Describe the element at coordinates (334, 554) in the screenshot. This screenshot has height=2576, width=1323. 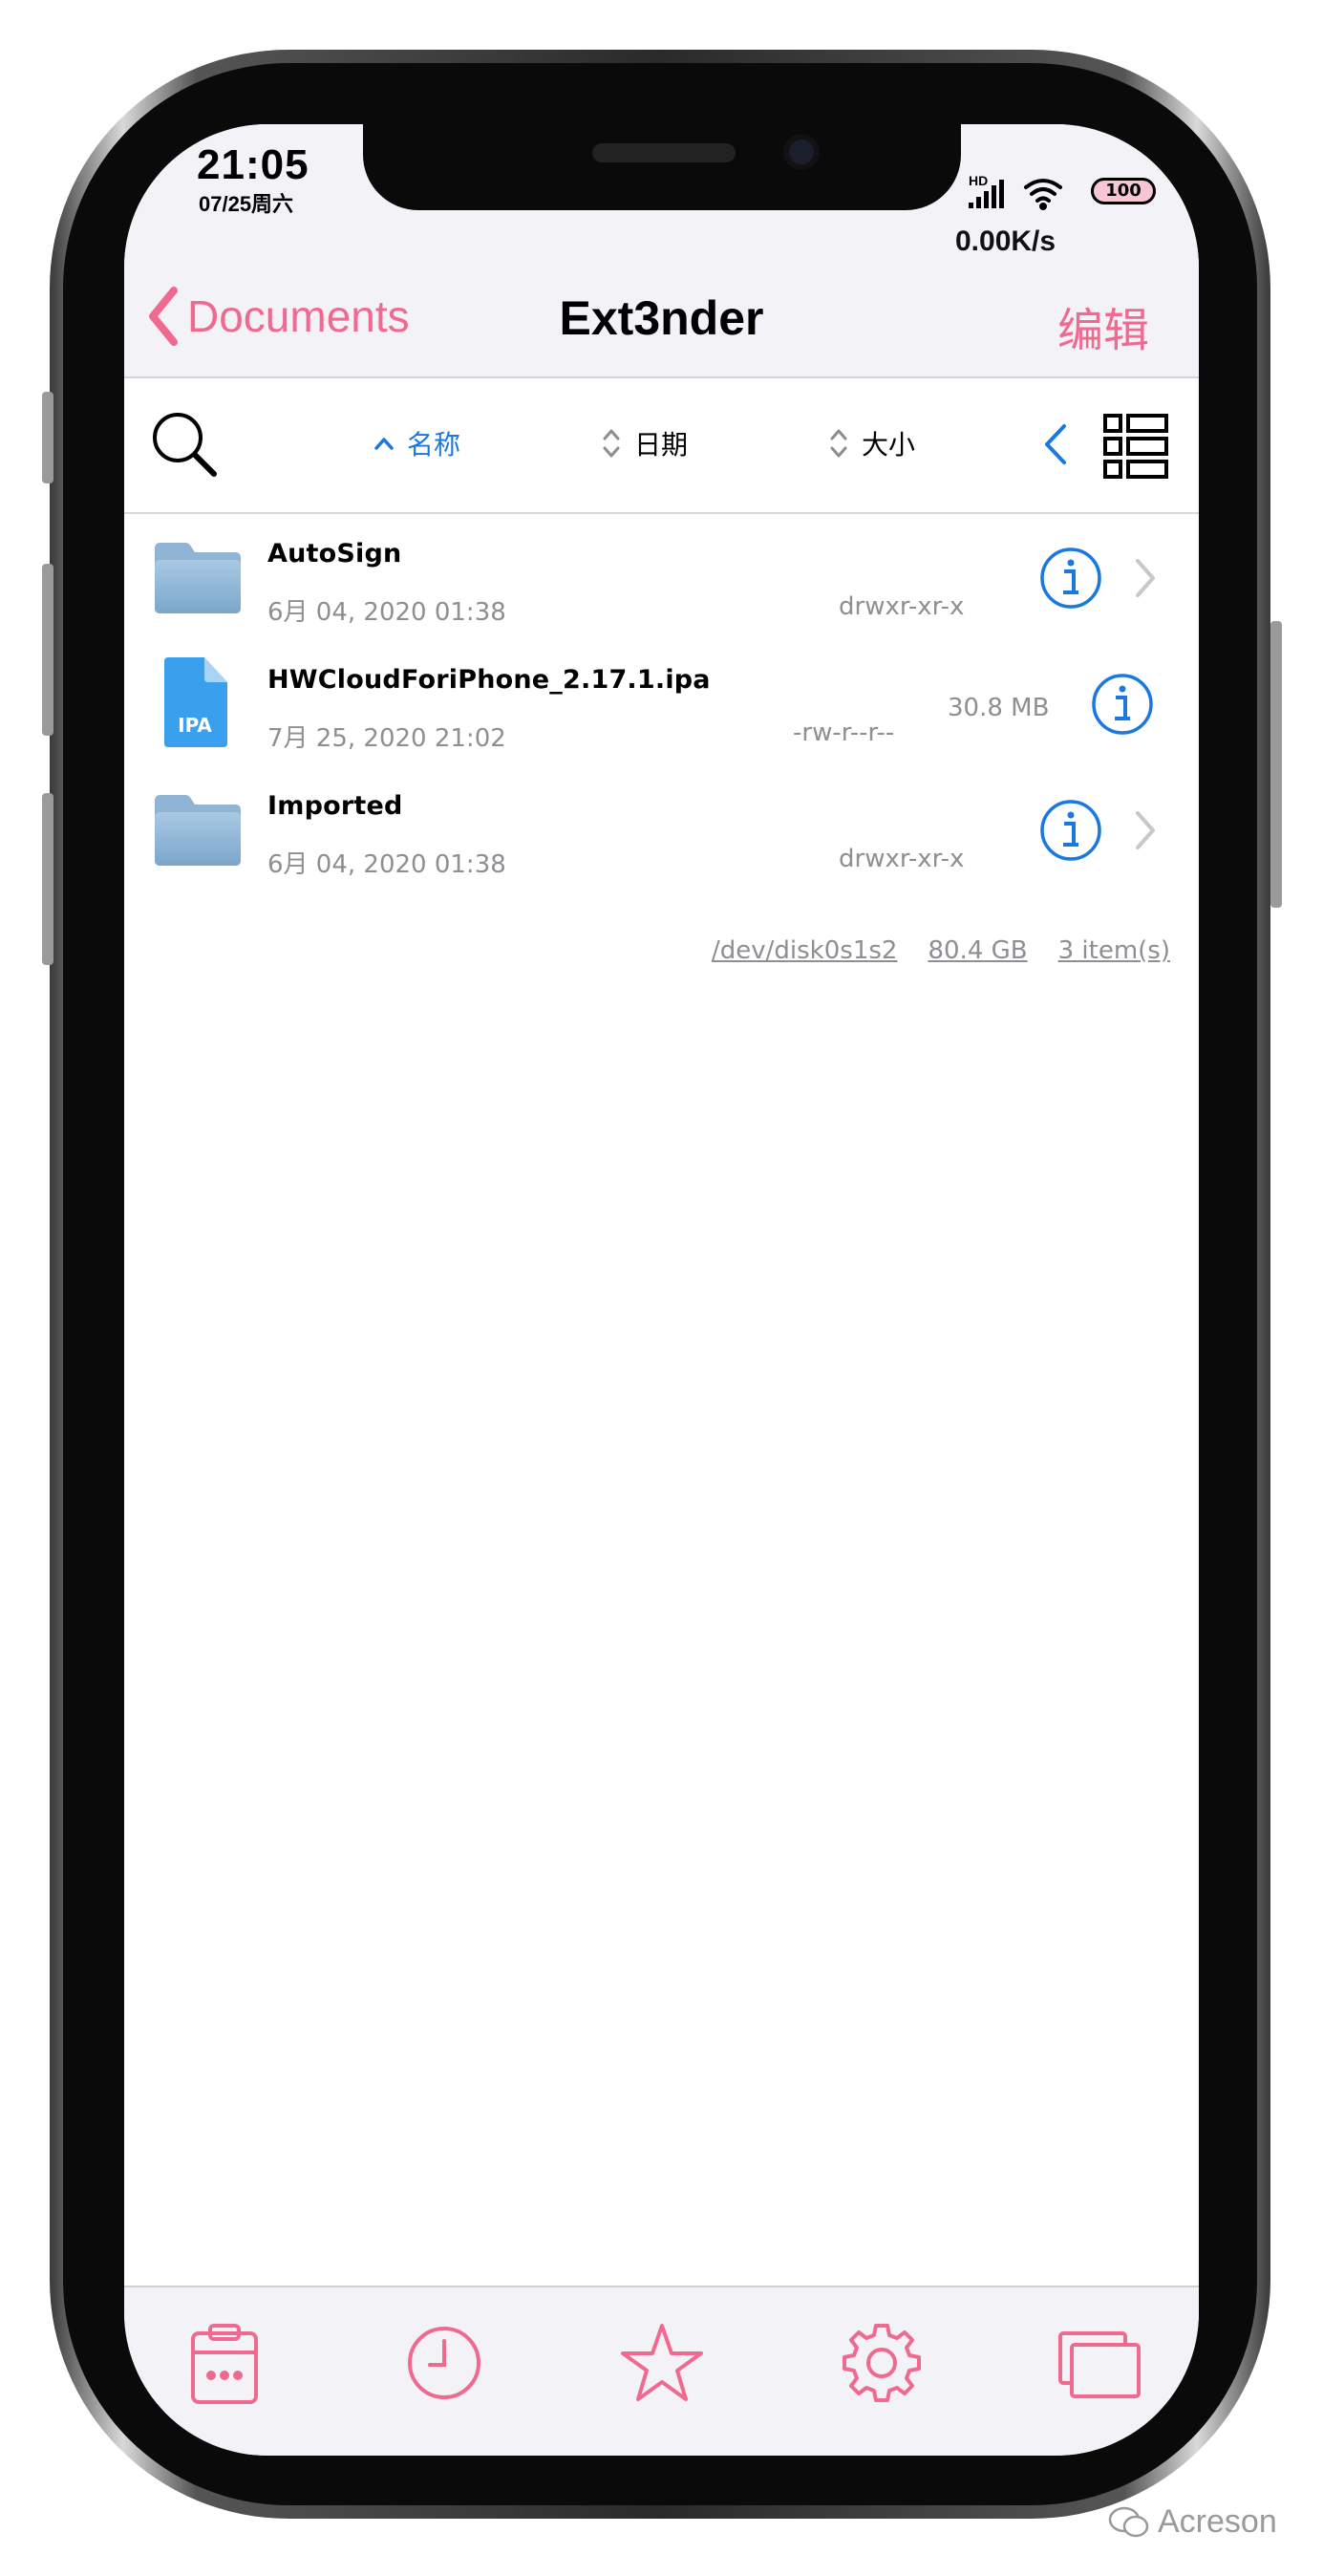
I see `file-name: AutoSign` at that location.